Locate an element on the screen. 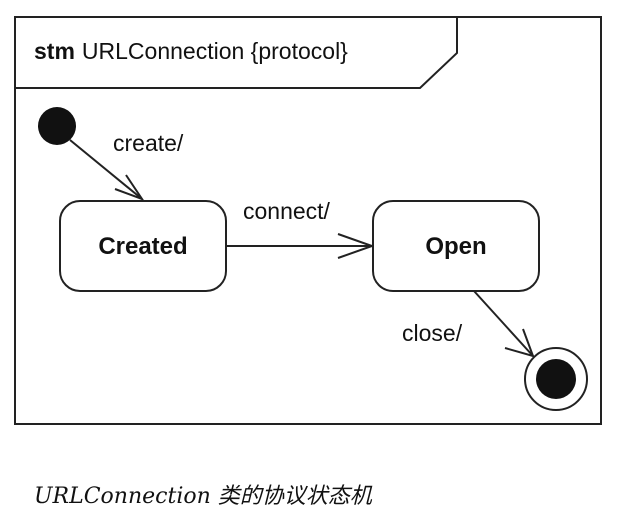  transition-create-label: create/ is located at coordinates (148, 143).